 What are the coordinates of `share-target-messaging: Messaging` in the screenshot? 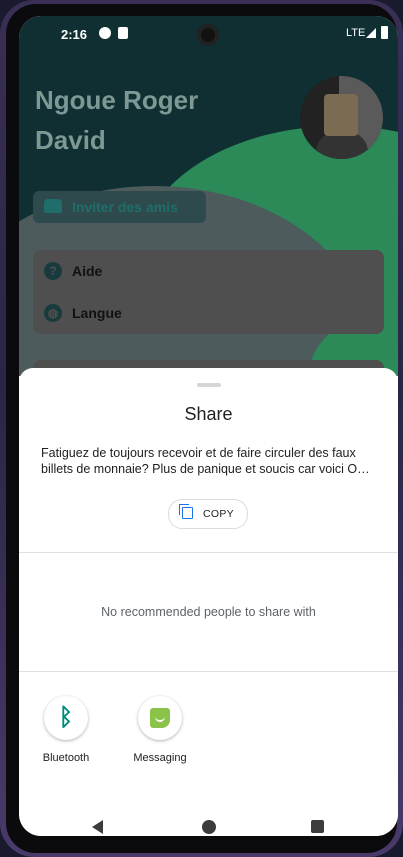 It's located at (160, 730).